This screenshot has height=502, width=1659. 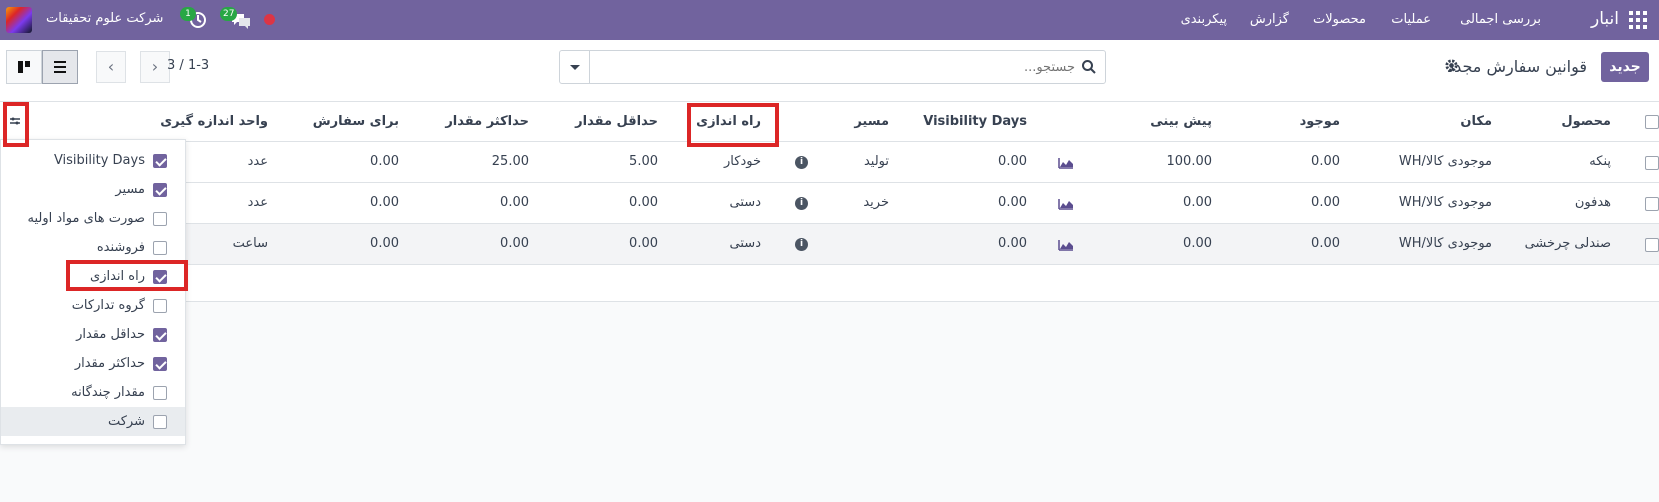 I want to click on option-vendor: فروشنده, so click(x=93, y=247).